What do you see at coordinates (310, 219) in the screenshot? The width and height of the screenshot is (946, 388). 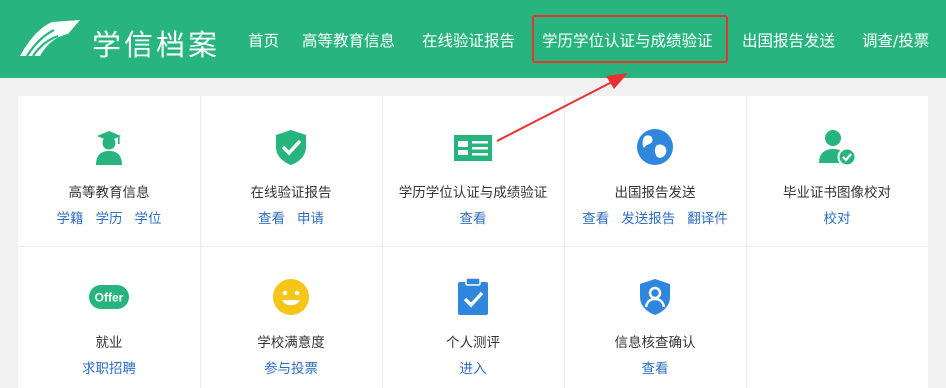 I see `link-apply: 申请` at bounding box center [310, 219].